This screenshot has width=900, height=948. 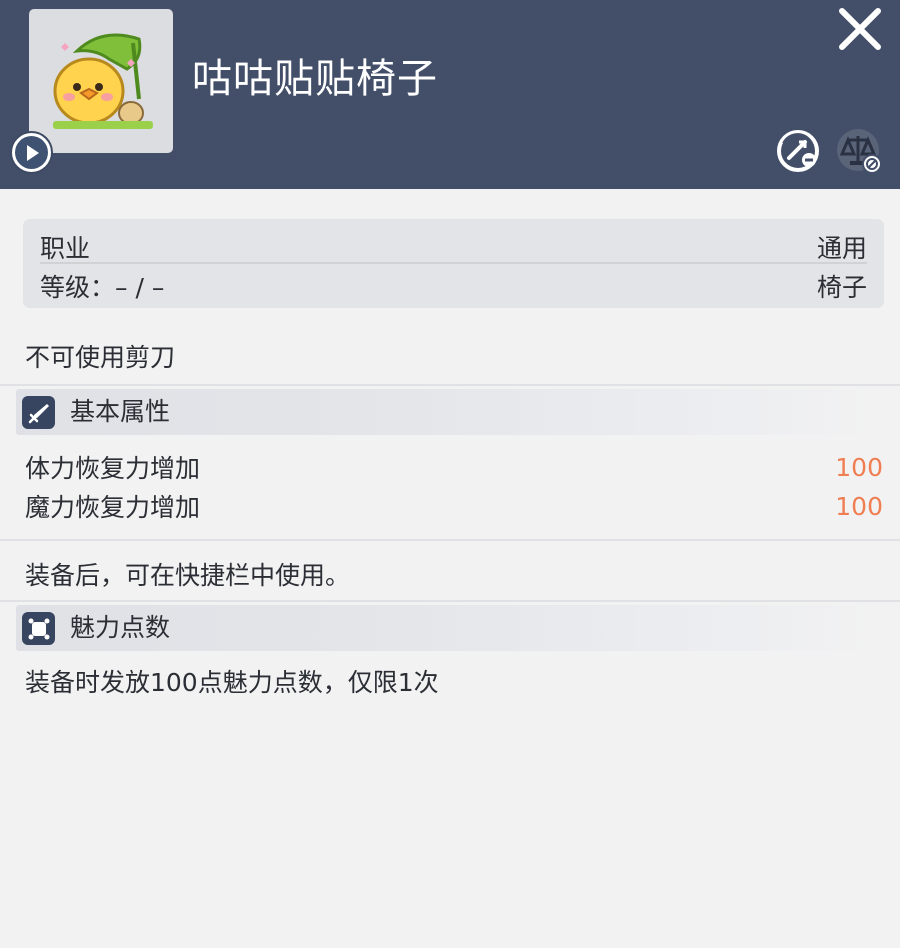 What do you see at coordinates (113, 507) in the screenshot?
I see `stat-name: 魔力恢复力增加` at bounding box center [113, 507].